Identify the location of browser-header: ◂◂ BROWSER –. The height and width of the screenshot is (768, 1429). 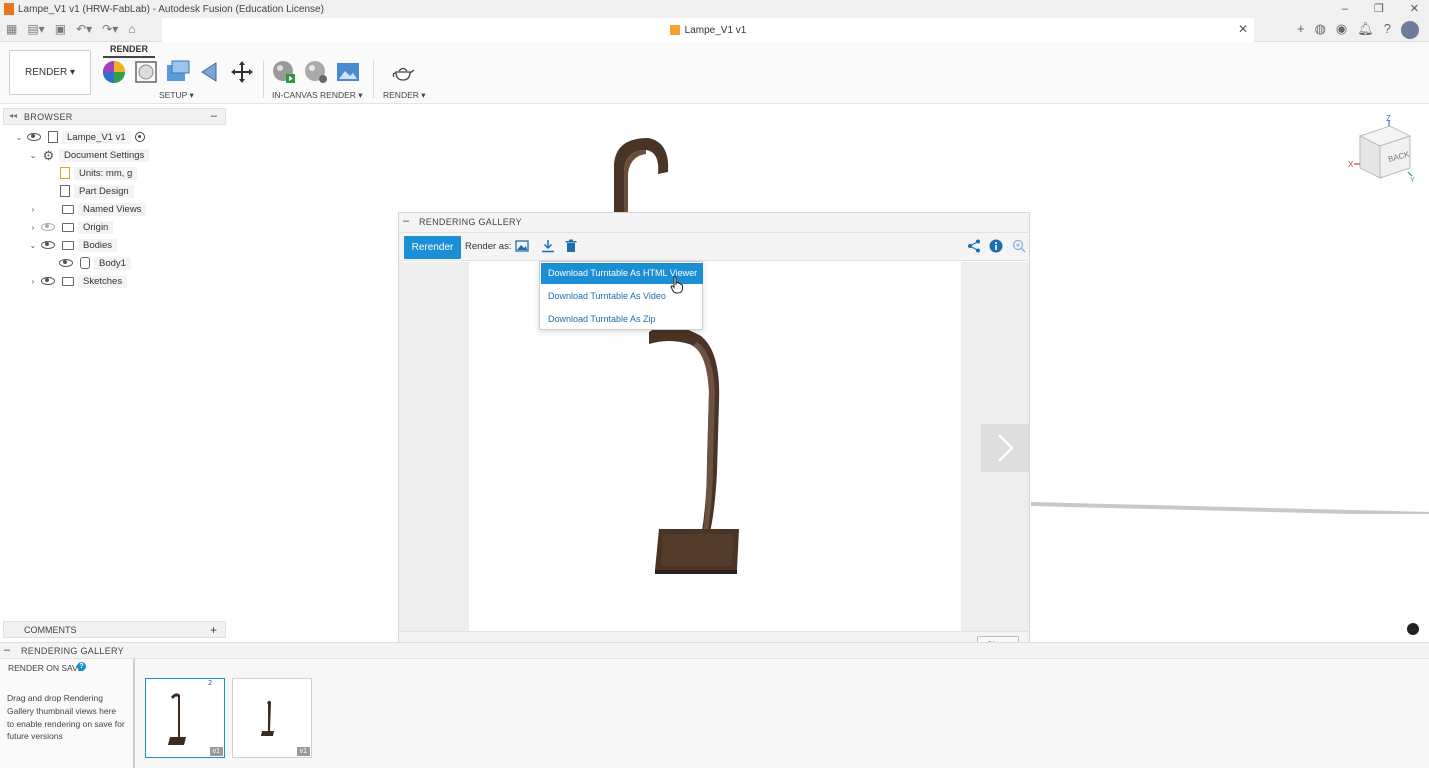
(114, 116).